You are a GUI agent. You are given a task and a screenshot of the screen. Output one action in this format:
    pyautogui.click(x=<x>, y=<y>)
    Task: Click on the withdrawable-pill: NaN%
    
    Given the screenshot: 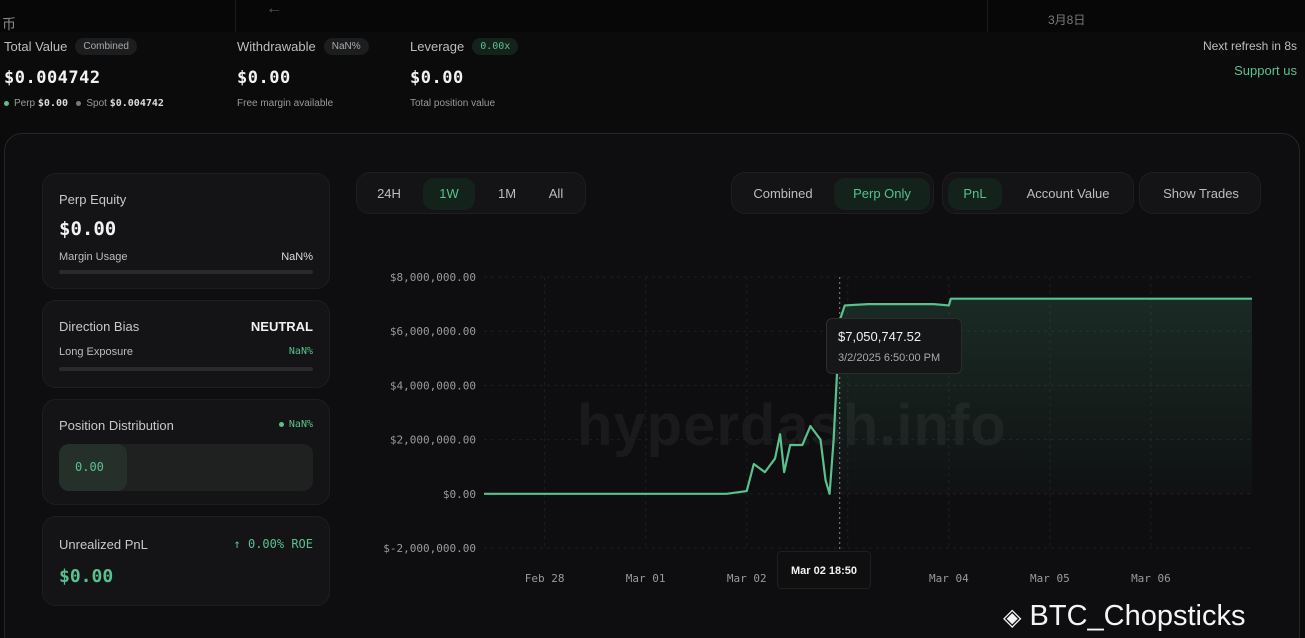 What is the action you would take?
    pyautogui.click(x=346, y=47)
    